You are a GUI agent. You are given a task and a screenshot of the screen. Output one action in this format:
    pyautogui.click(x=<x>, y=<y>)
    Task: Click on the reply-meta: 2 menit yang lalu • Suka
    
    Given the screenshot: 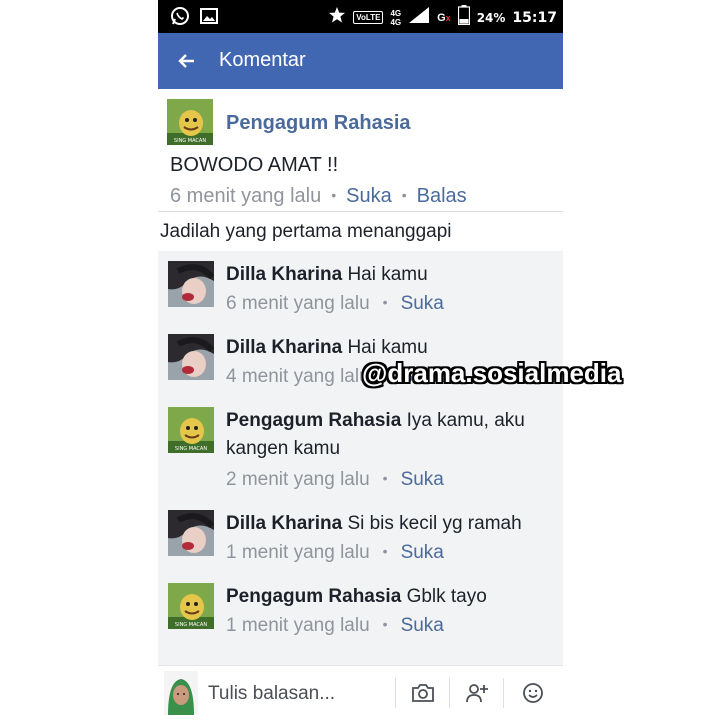 What is the action you would take?
    pyautogui.click(x=335, y=480)
    